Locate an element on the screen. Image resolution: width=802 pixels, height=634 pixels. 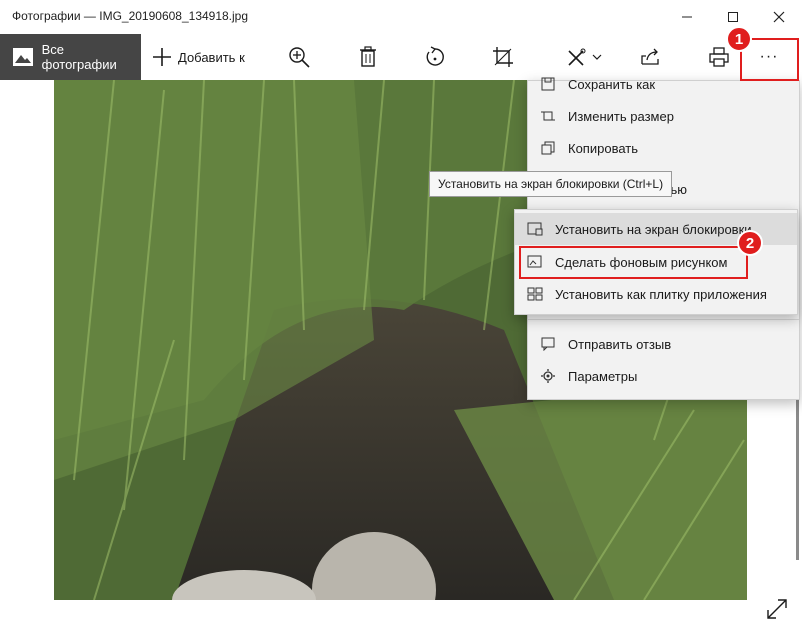
rotate-button is located at coordinates (435, 57).